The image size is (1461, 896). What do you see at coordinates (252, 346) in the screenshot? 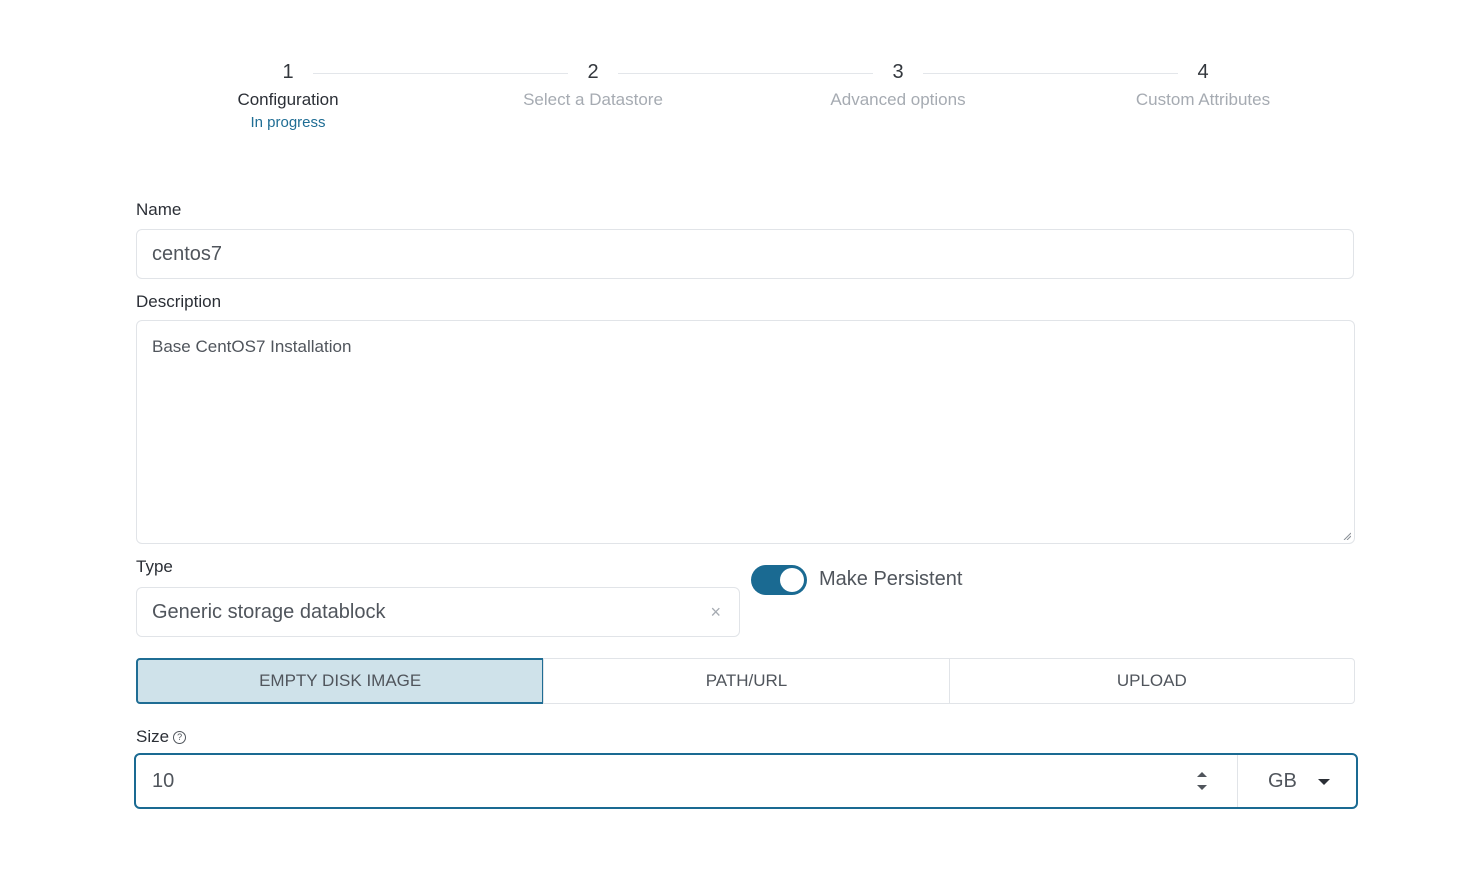
I see `description-value: Base CentOS7 Installation` at bounding box center [252, 346].